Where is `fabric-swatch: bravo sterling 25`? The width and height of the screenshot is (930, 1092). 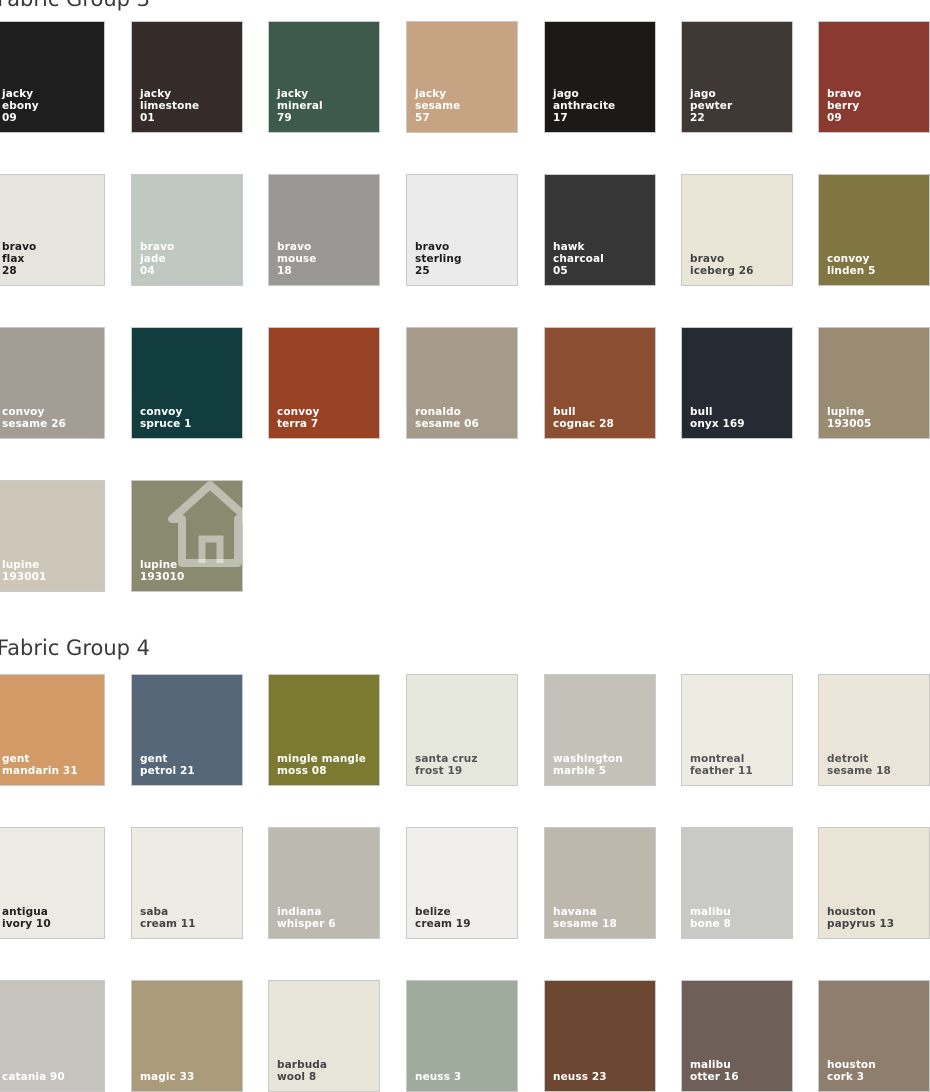
fabric-swatch: bravo sterling 25 is located at coordinates (462, 230).